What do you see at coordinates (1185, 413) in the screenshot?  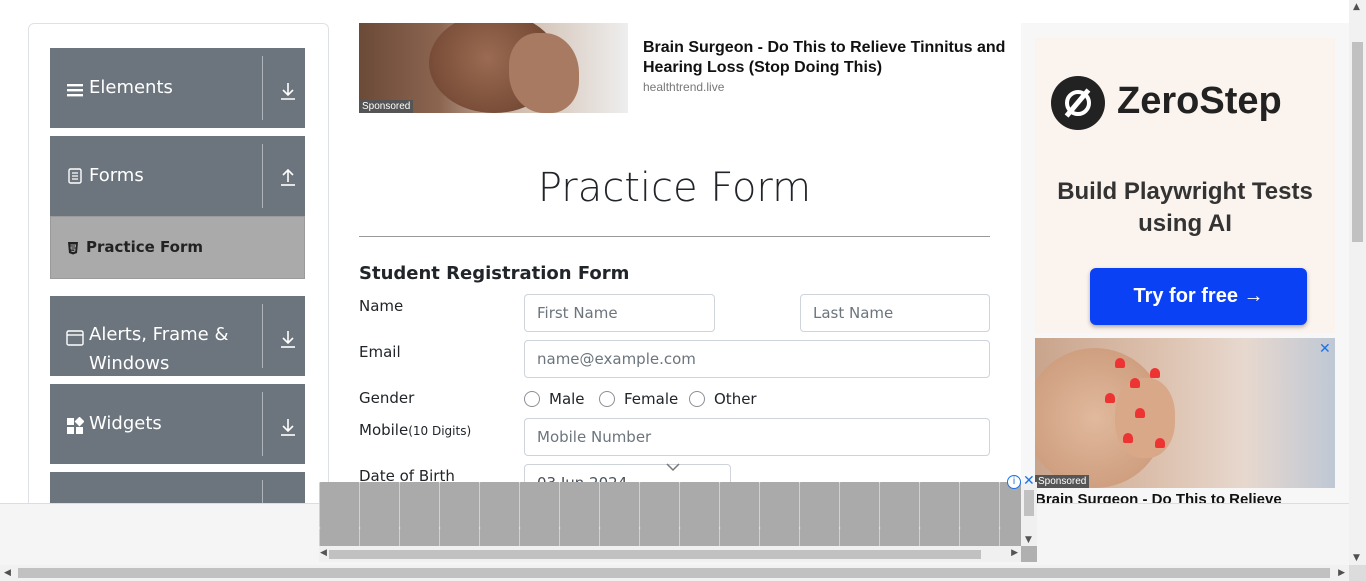 I see `ad-image-2: Sponsored` at bounding box center [1185, 413].